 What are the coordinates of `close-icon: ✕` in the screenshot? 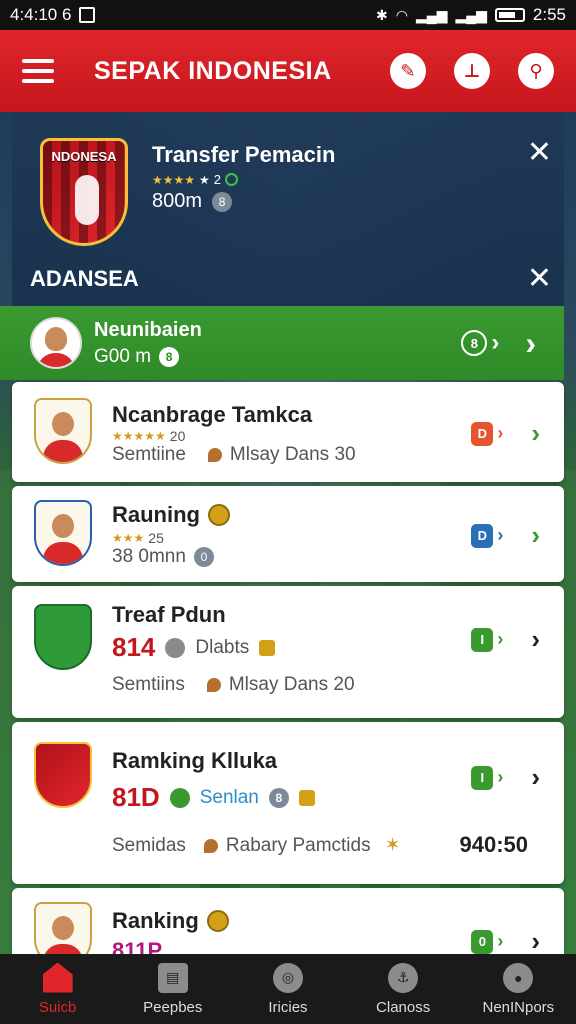 It's located at (539, 153).